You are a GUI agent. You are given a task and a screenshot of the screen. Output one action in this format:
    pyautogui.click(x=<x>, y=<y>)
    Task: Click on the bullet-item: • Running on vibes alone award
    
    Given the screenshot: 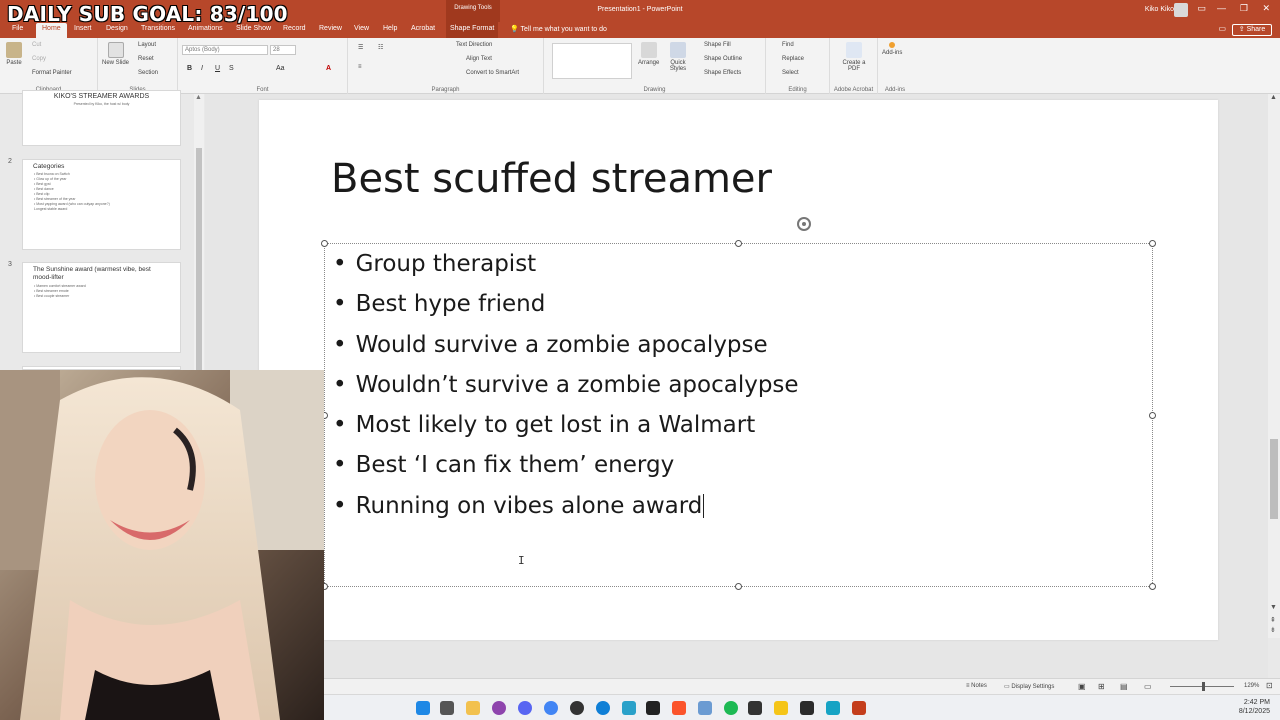 What is the action you would take?
    pyautogui.click(x=566, y=508)
    